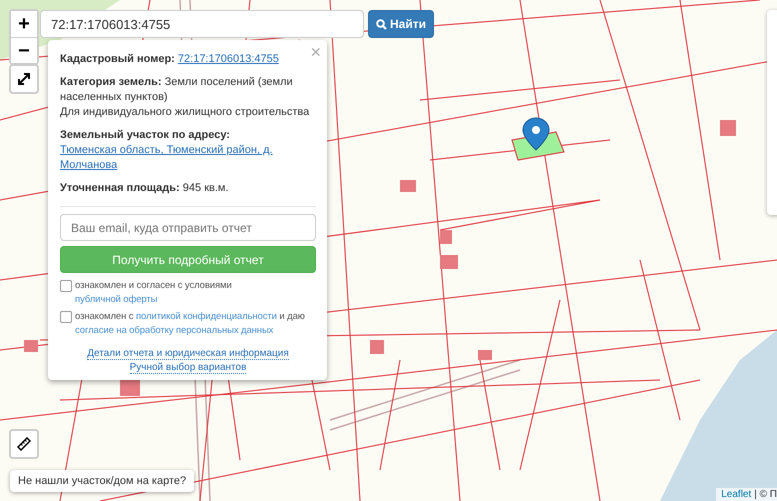  Describe the element at coordinates (736, 494) in the screenshot. I see `leaflet-link: Leaflet` at that location.